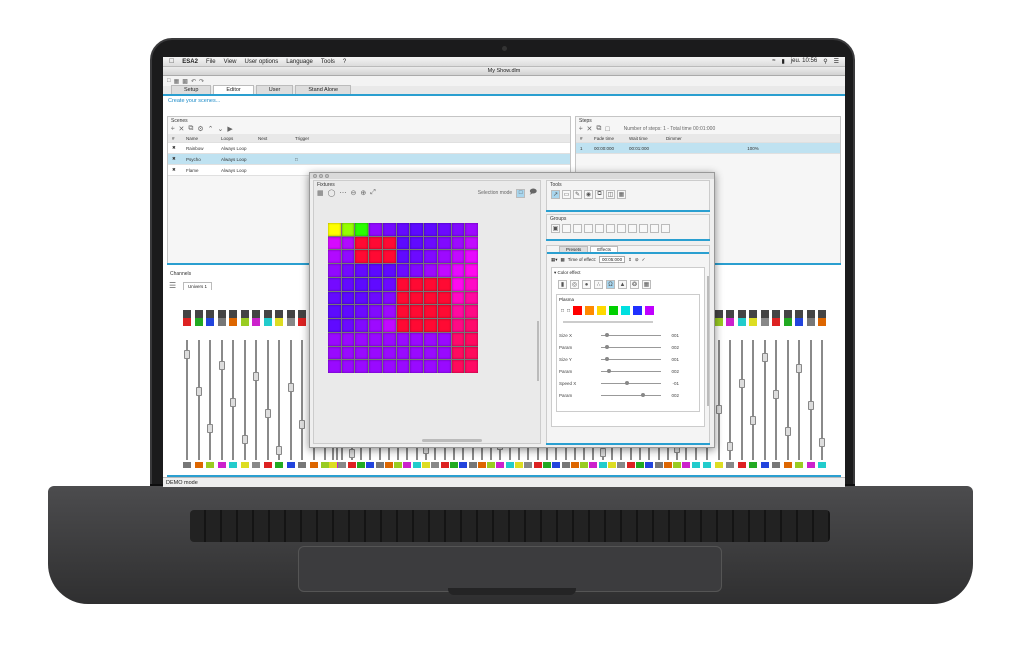  Describe the element at coordinates (612, 259) in the screenshot. I see `time-input: 00:05:000` at that location.